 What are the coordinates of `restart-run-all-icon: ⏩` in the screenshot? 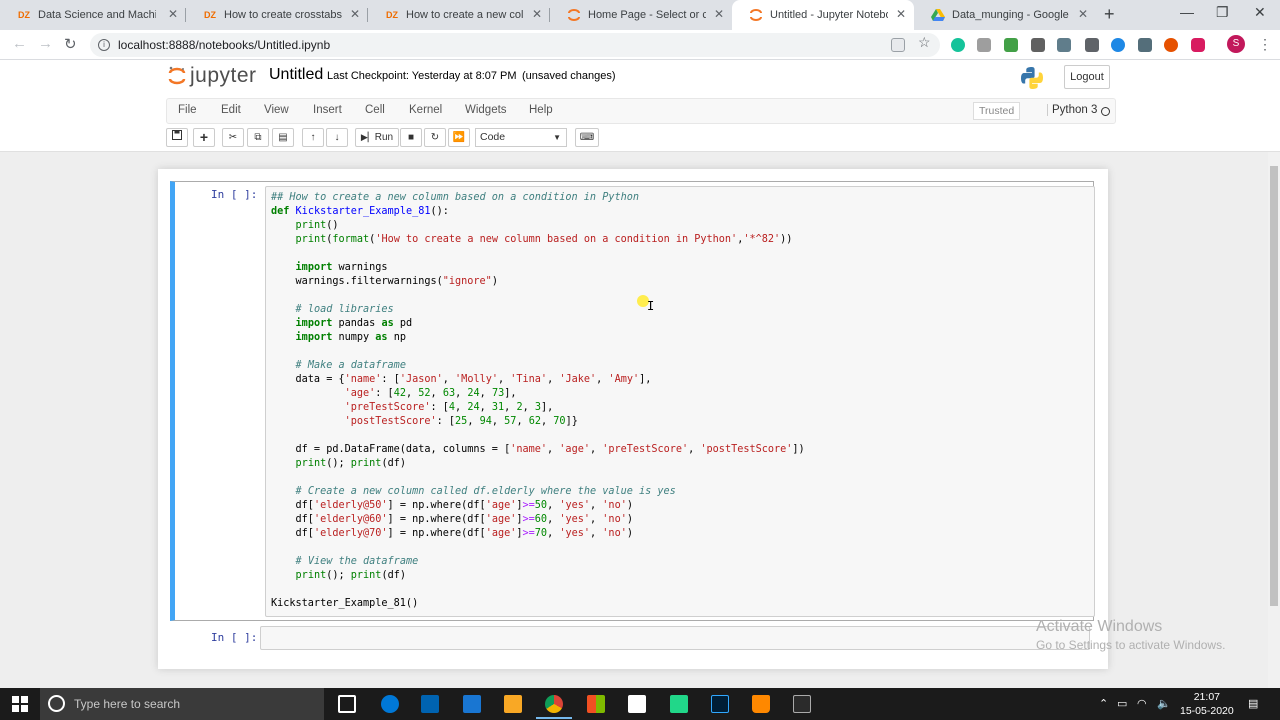 It's located at (459, 137).